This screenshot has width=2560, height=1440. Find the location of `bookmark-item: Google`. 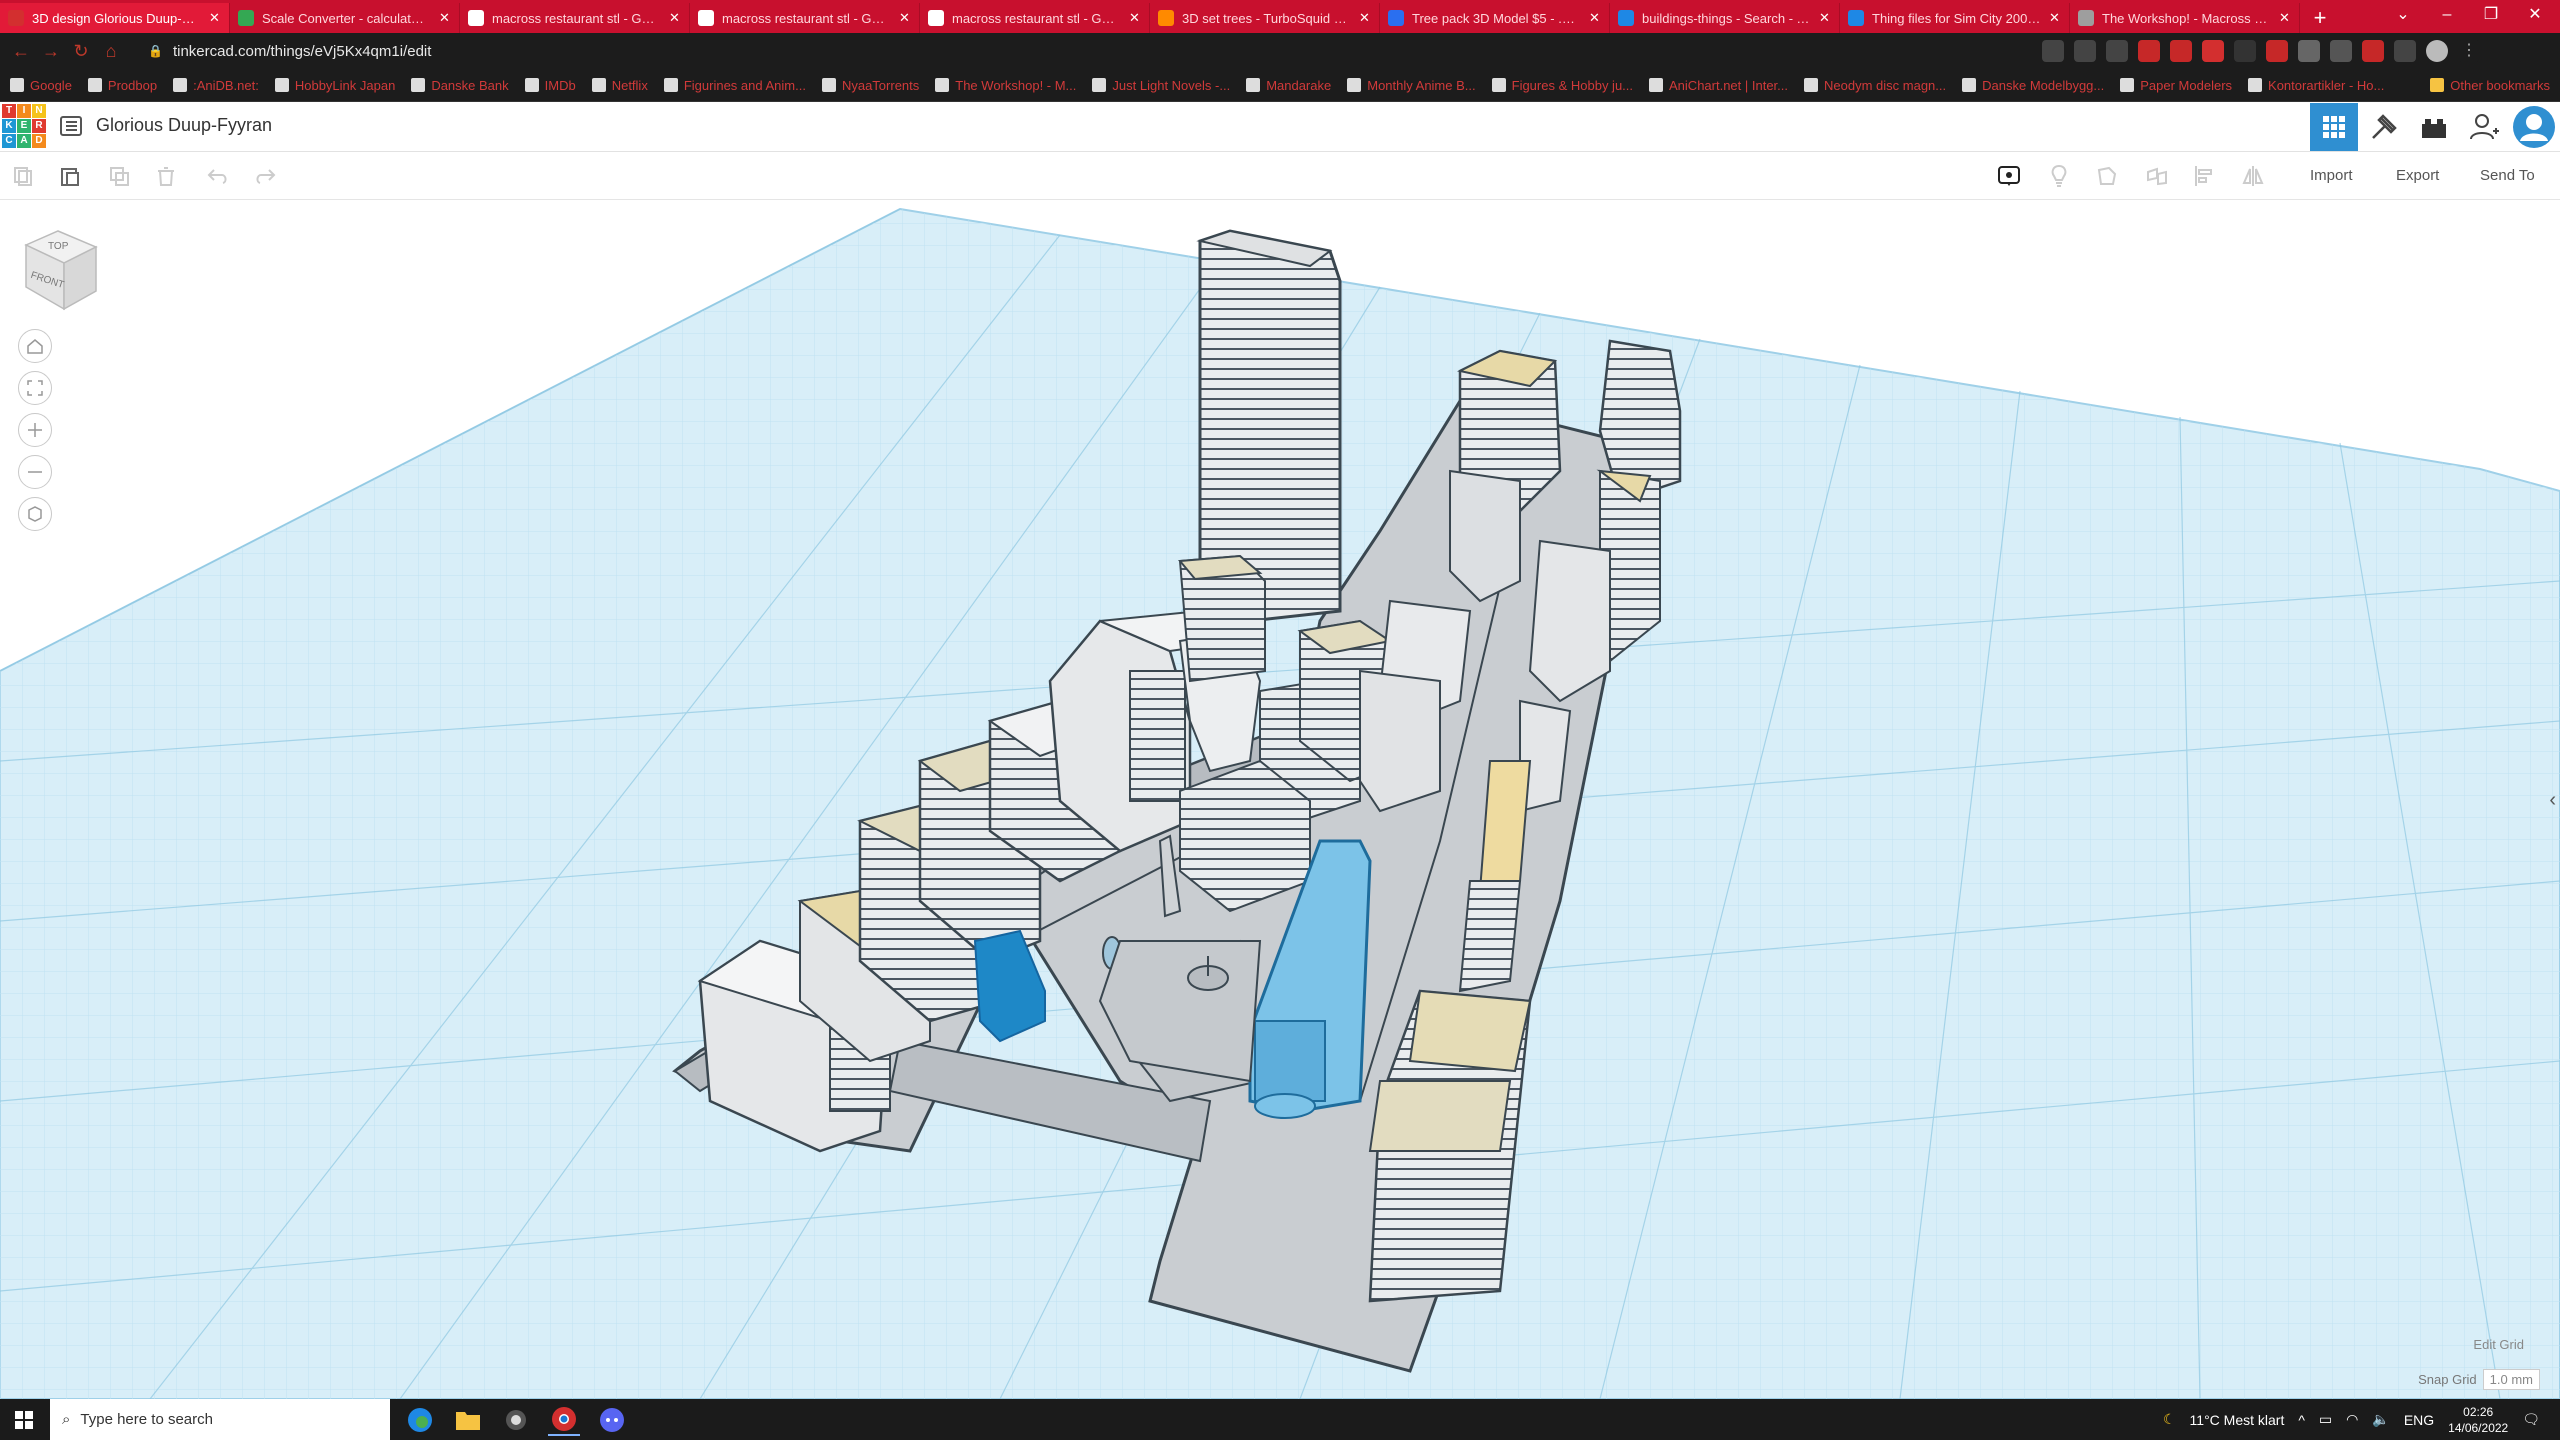

bookmark-item: Google is located at coordinates (41, 85).